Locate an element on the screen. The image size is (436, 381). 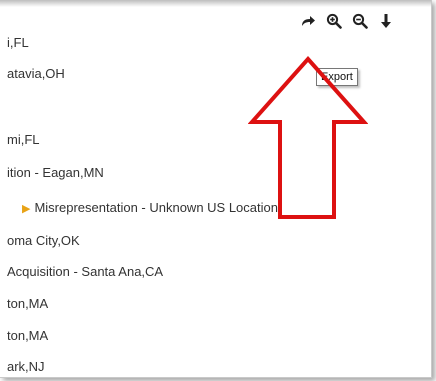
list-item: mi,FL is located at coordinates (23, 139).